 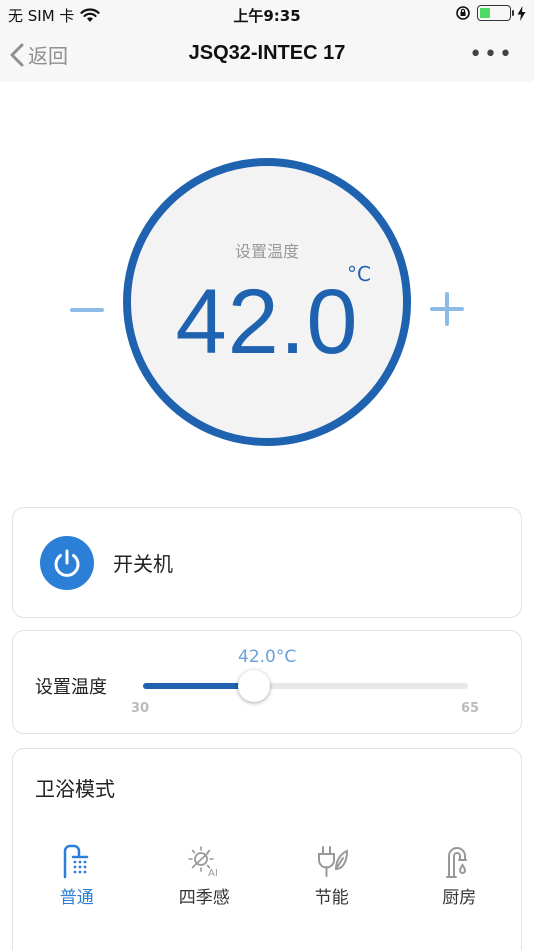 I want to click on power-label: 开关机, so click(x=143, y=564).